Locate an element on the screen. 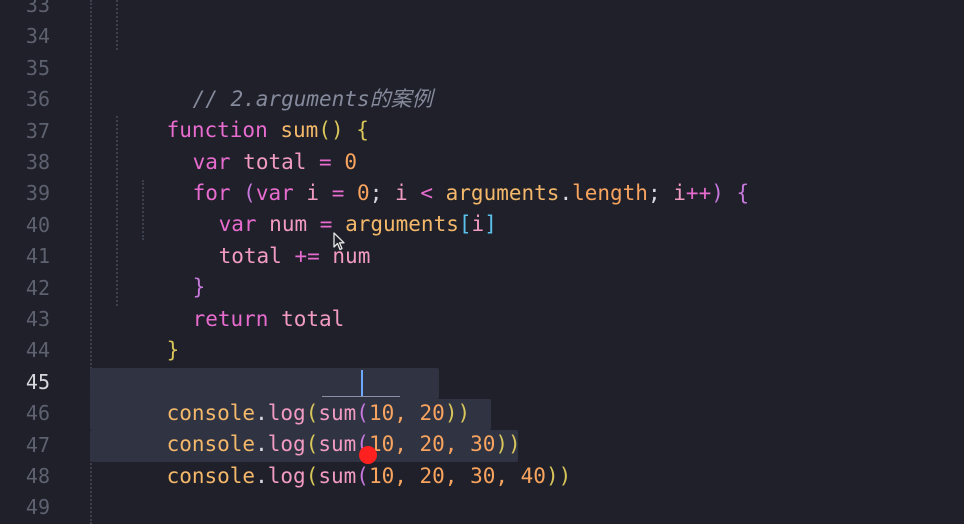  code-line-45: console.log(sum(10, 20)) is located at coordinates (293, 396).